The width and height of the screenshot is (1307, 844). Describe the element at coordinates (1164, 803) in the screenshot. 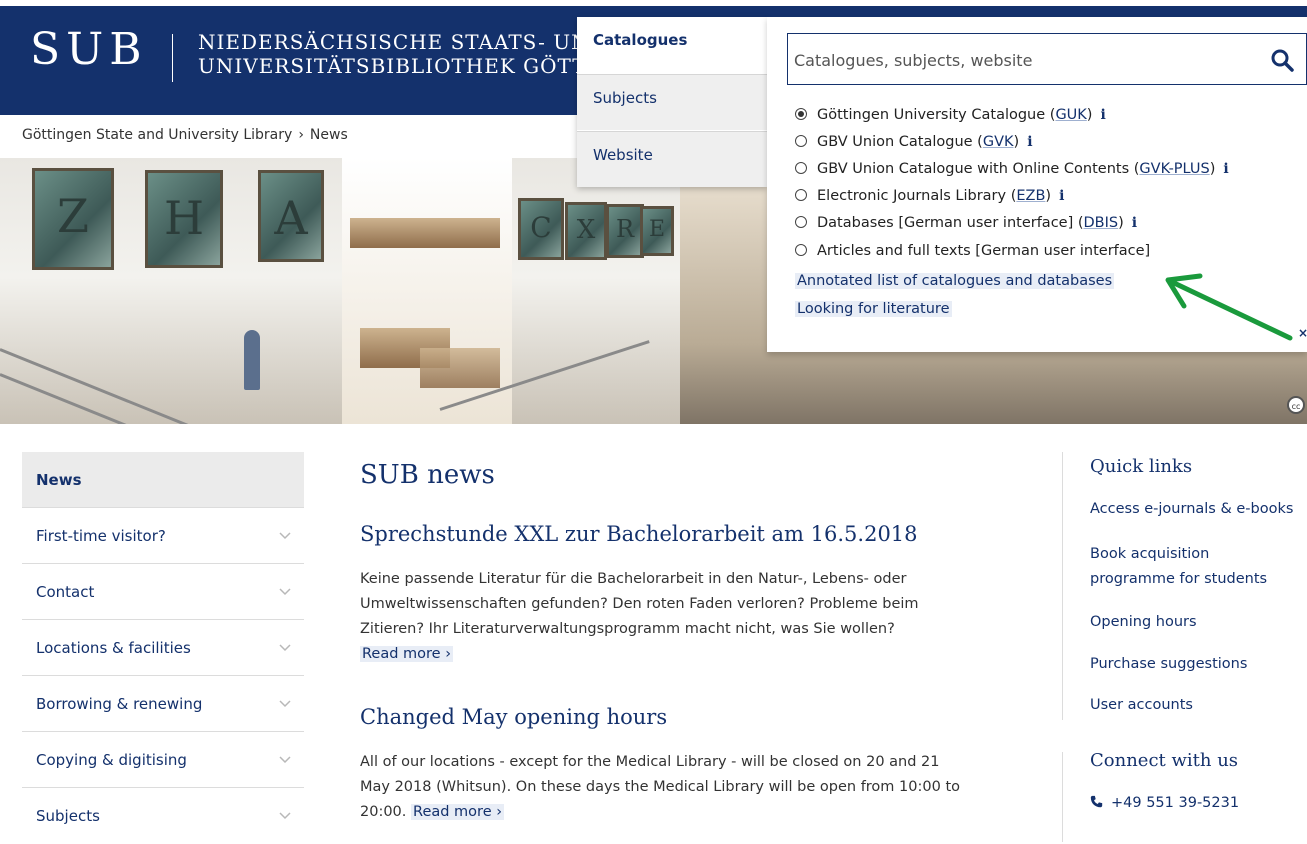

I see `phone-contact: +49 551 39-5231` at that location.